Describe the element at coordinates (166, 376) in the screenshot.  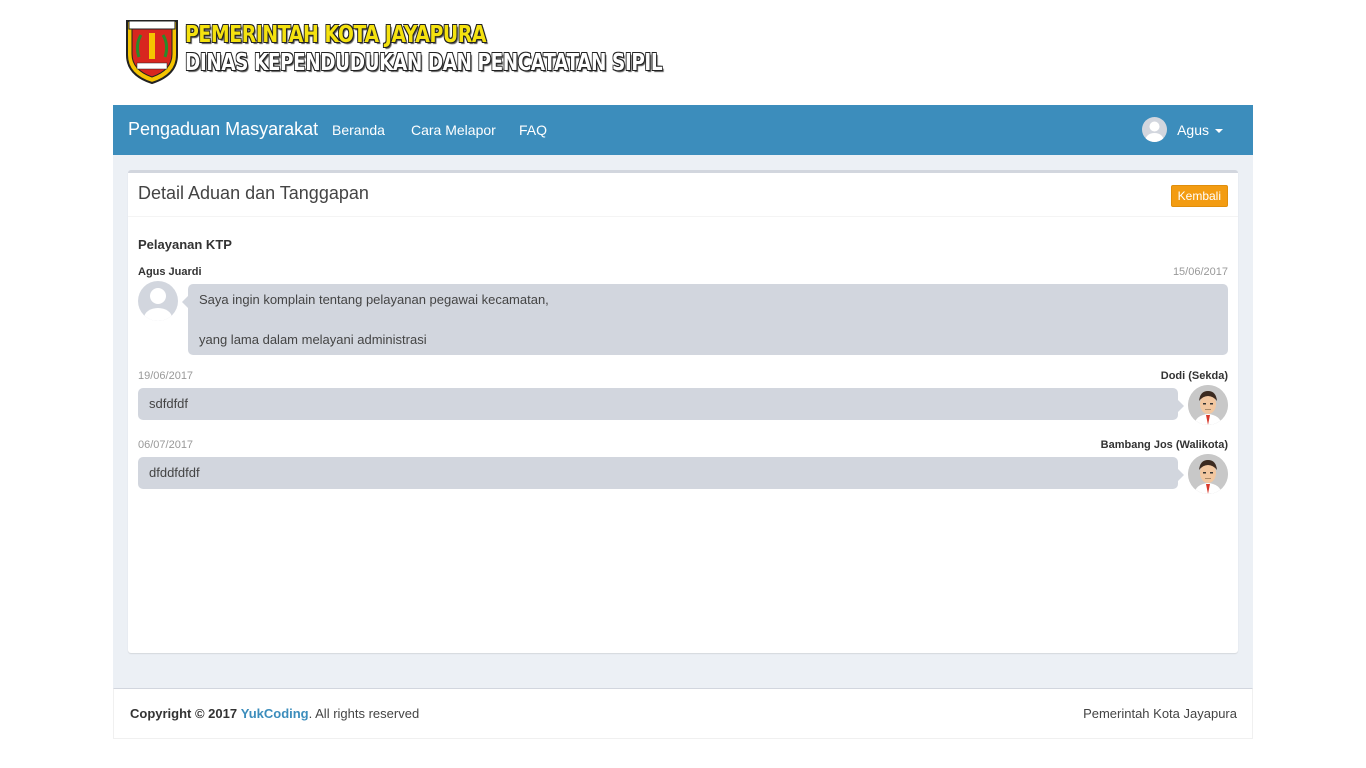
I see `message-time: 19/06/2017` at that location.